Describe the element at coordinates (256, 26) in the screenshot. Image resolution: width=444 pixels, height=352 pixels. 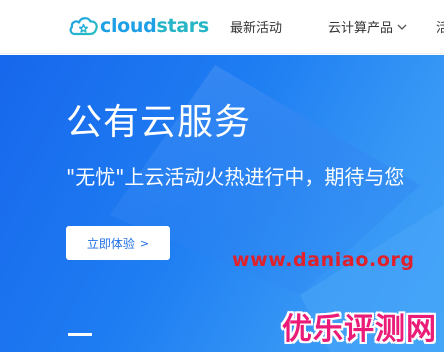
I see `nav-latest-activities: 最新活动` at that location.